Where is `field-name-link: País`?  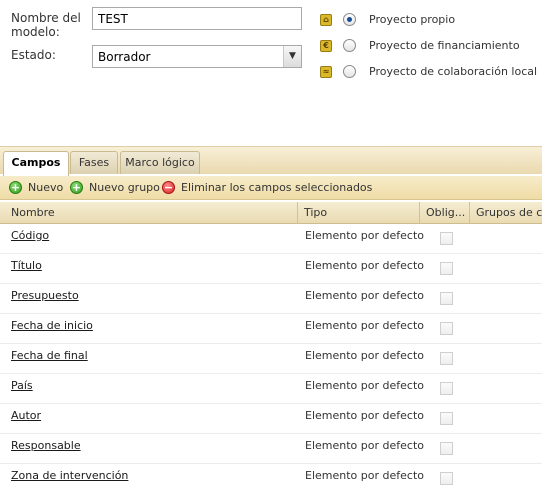 field-name-link: País is located at coordinates (22, 385).